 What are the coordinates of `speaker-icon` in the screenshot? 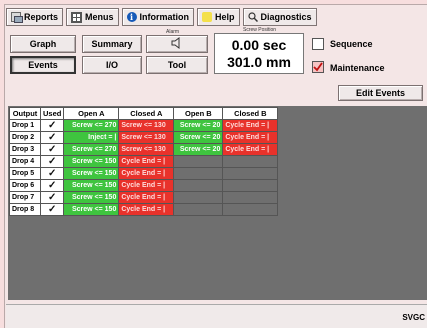 It's located at (177, 44).